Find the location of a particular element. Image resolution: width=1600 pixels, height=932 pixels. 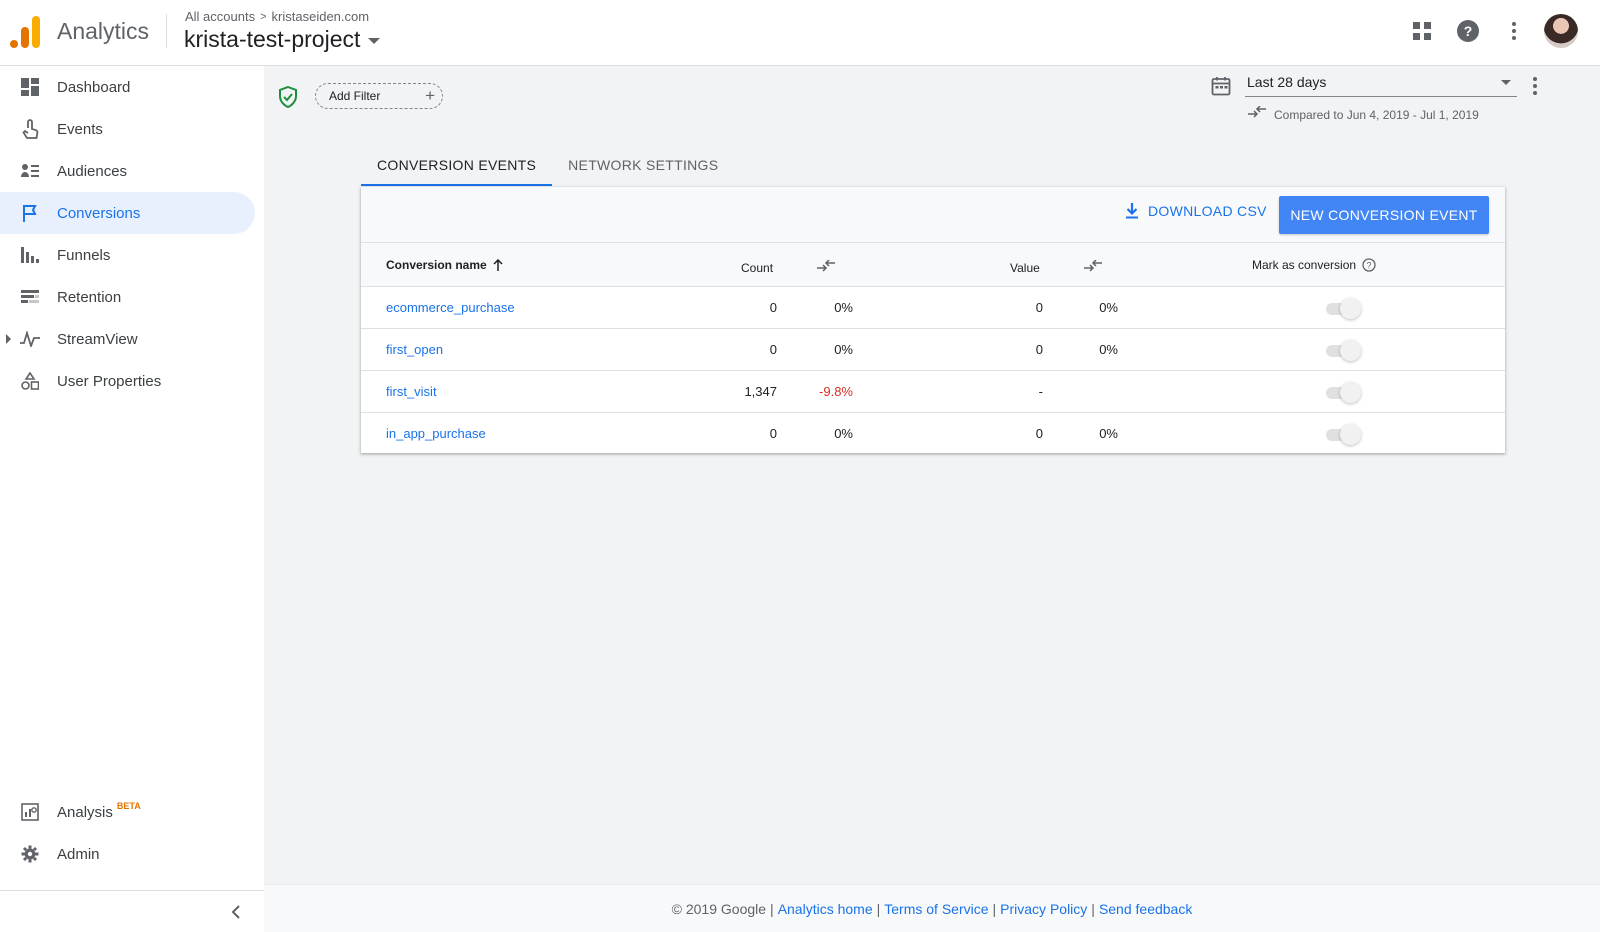

sidebar-item-retention: Retention is located at coordinates (127, 297).